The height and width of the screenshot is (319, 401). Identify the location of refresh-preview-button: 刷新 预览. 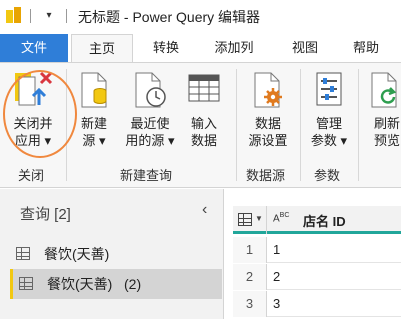
(382, 108).